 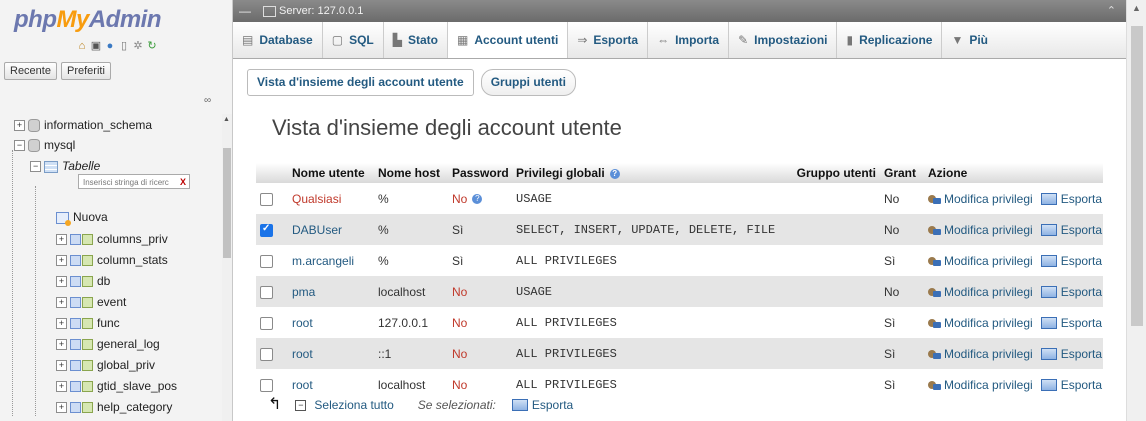 What do you see at coordinates (82, 46) in the screenshot?
I see `home-icon: ⌂` at bounding box center [82, 46].